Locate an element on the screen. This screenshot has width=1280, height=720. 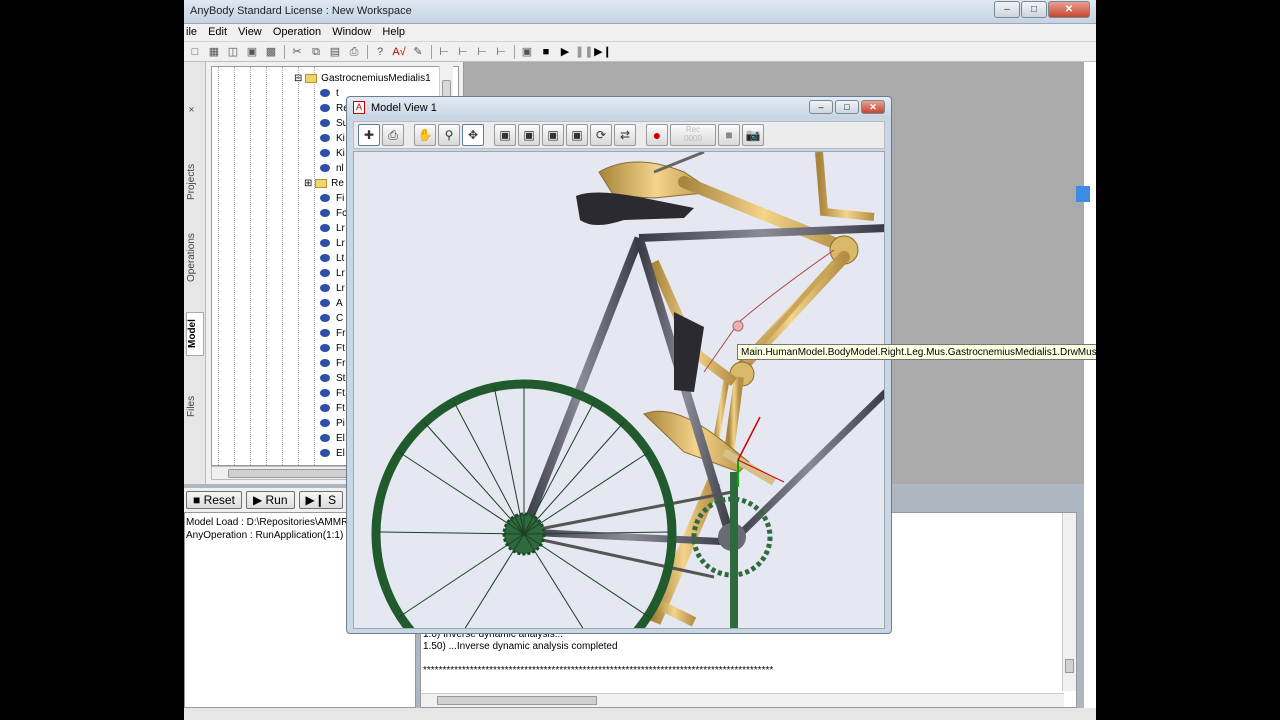
menu-operation: Operation is located at coordinates (300, 31).